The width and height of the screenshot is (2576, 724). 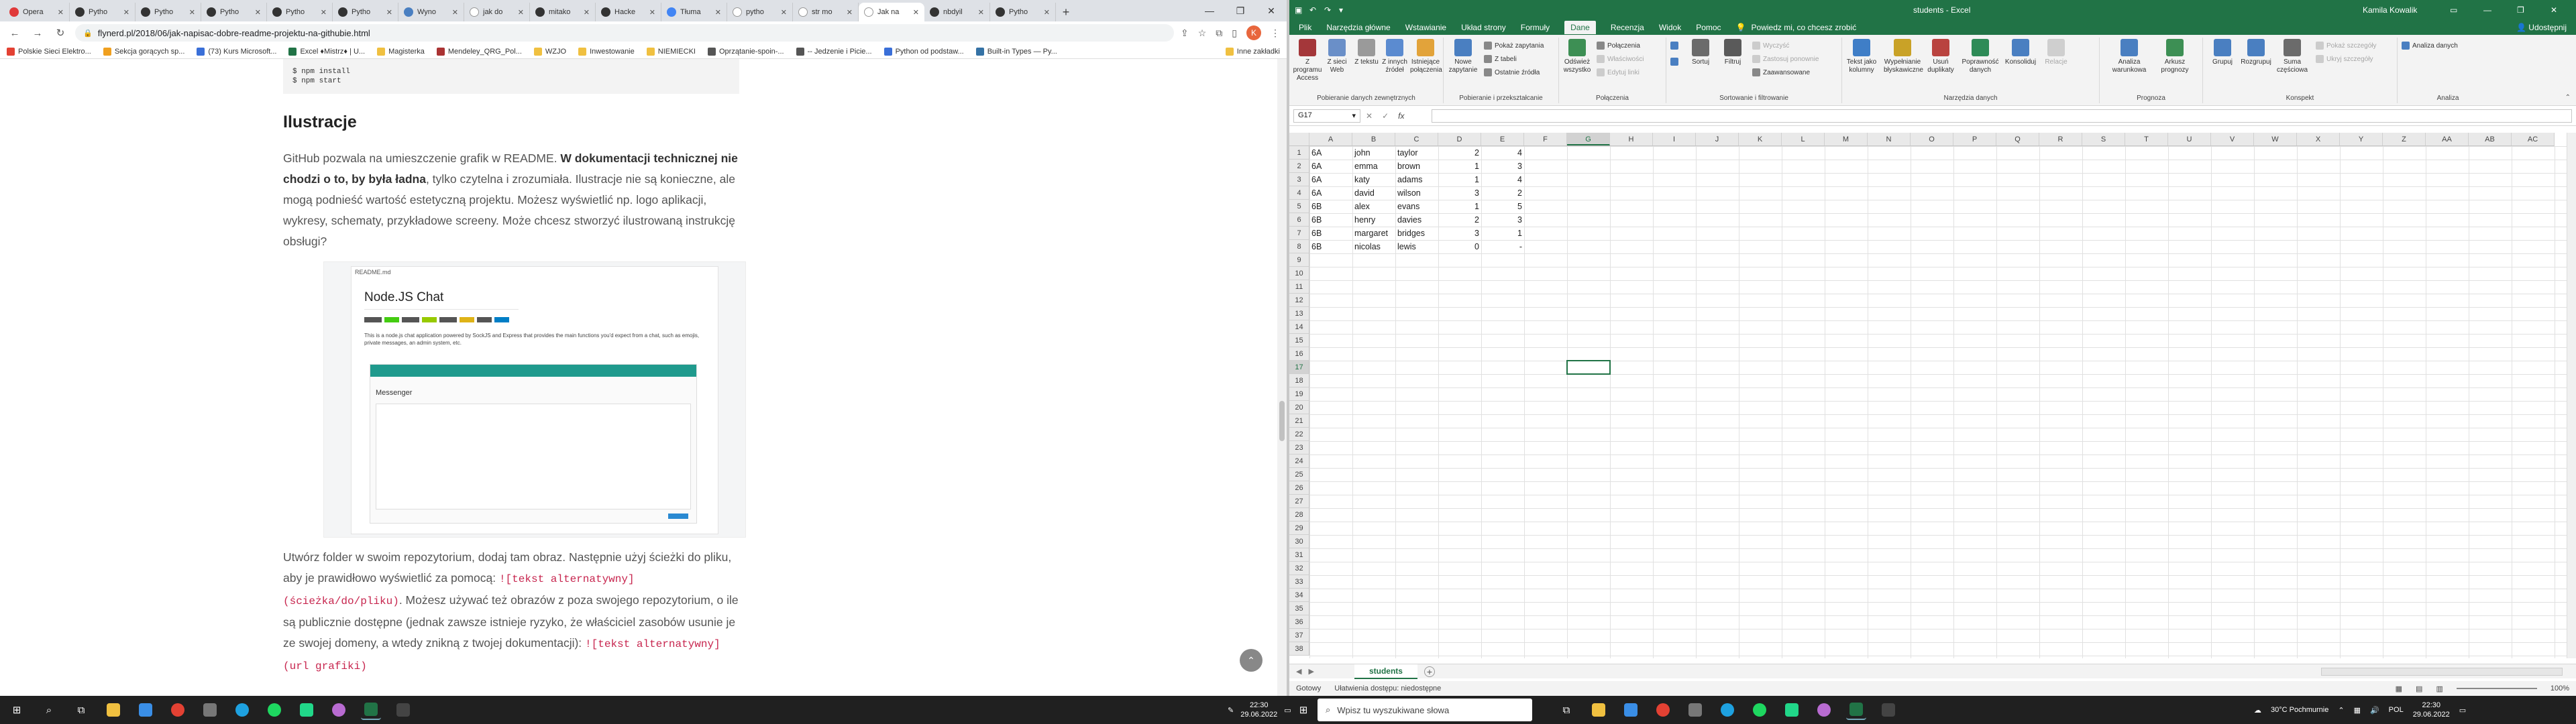 What do you see at coordinates (2257, 710) in the screenshot?
I see `weather-icon: ☁` at bounding box center [2257, 710].